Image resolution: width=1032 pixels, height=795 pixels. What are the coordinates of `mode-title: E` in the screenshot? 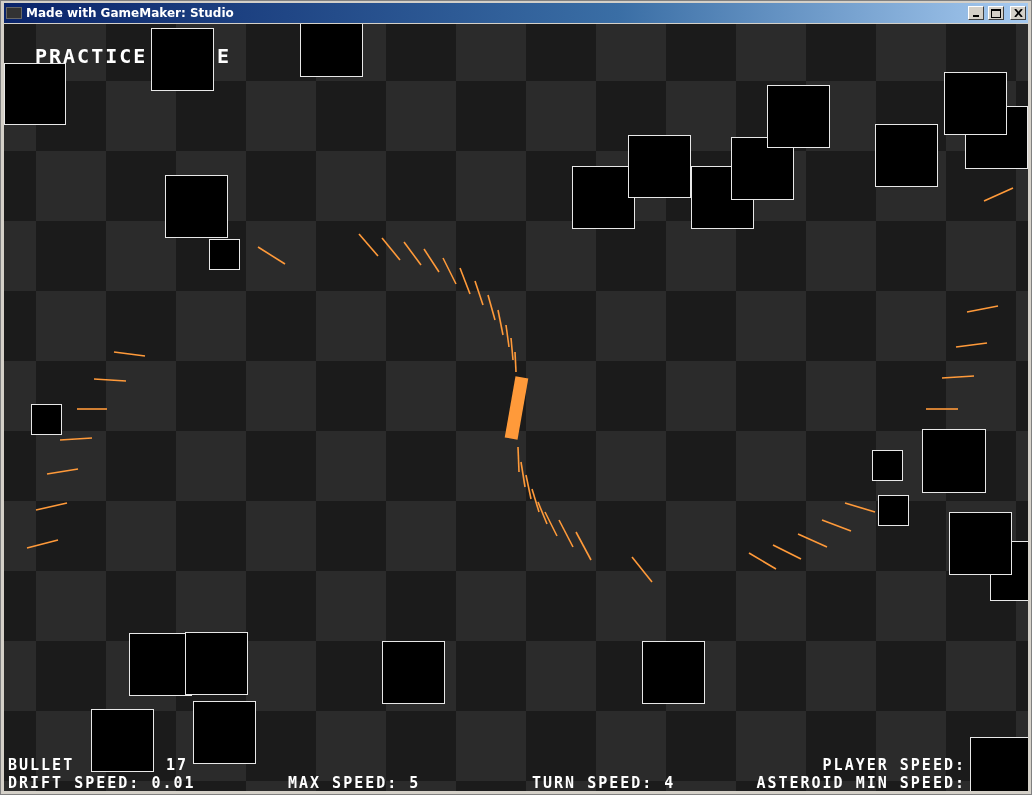 It's located at (224, 56).